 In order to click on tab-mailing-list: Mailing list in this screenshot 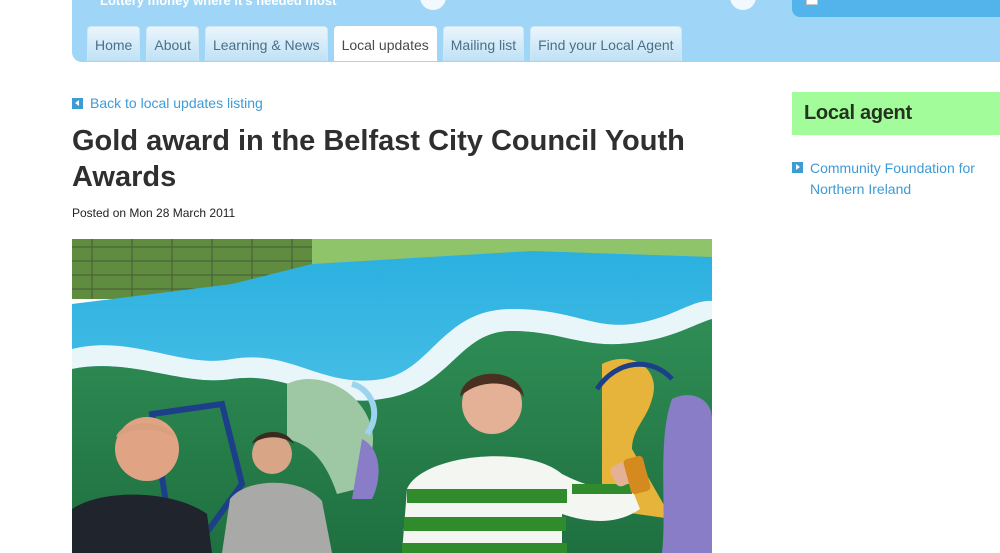, I will do `click(483, 43)`.